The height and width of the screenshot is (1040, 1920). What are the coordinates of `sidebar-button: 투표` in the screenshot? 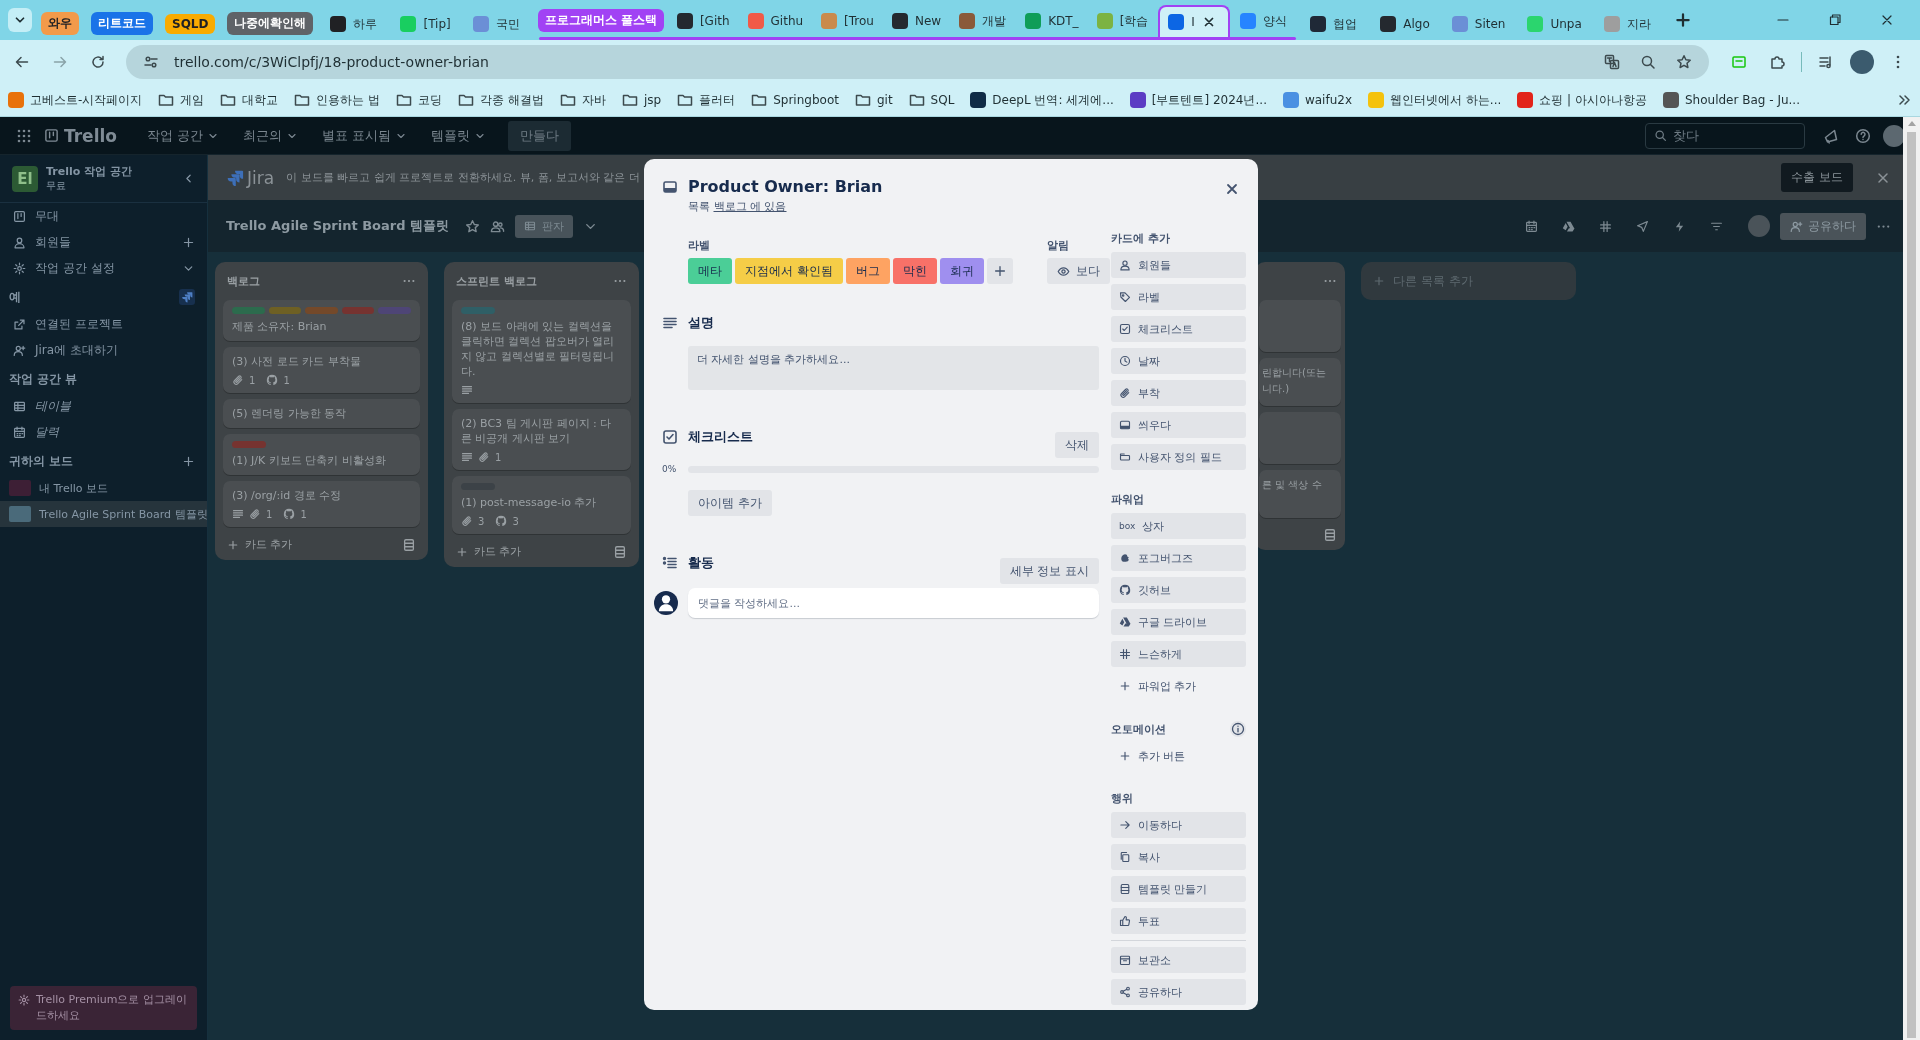 It's located at (1178, 921).